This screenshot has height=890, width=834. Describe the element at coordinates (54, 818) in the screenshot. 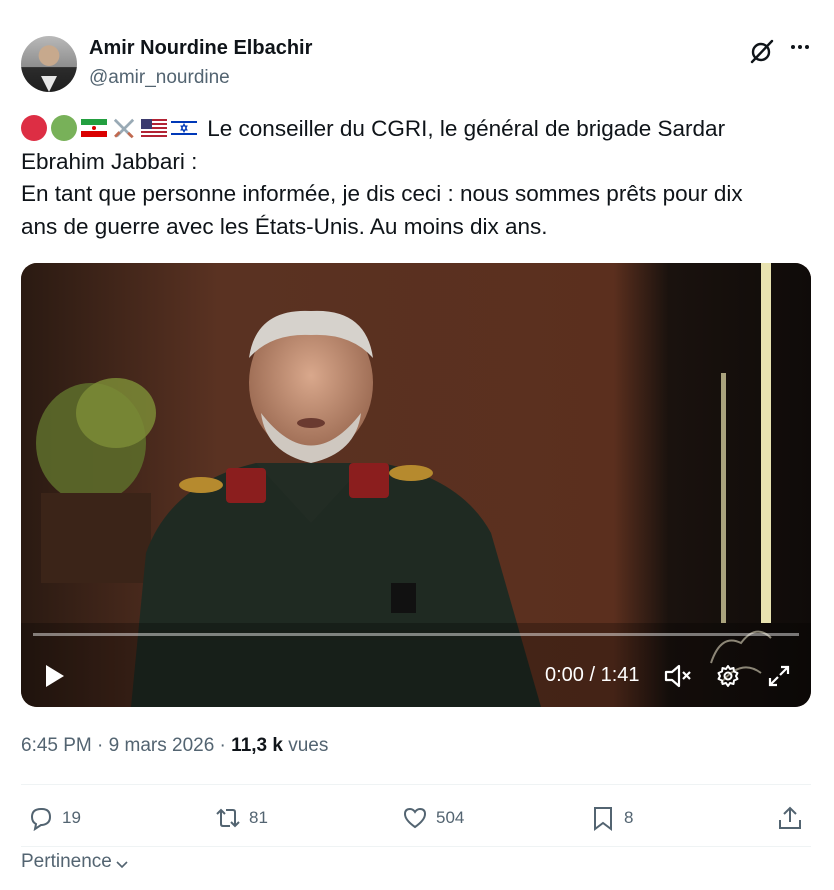

I see `reply-button: 19` at that location.